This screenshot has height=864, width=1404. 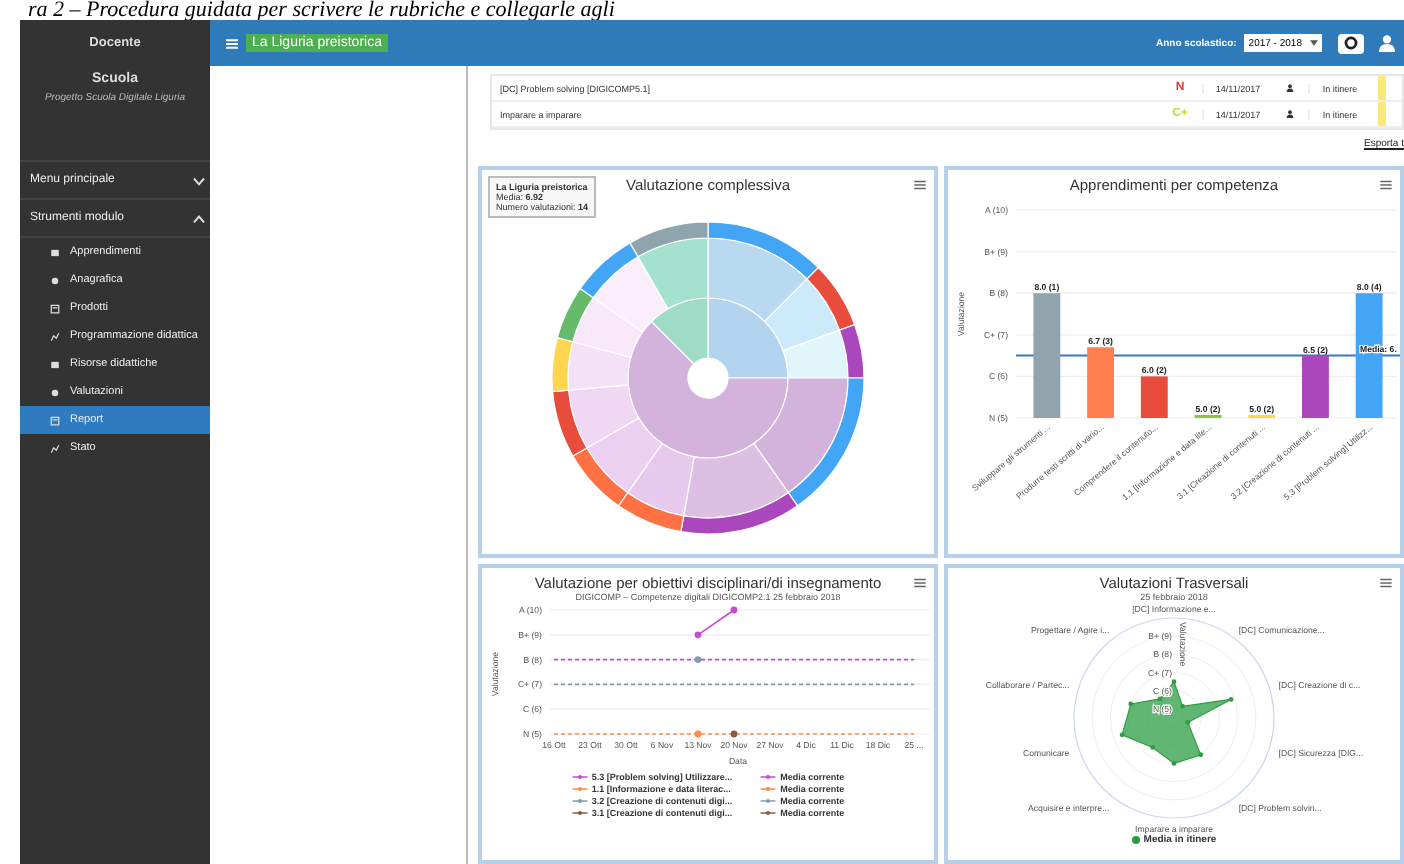 I want to click on figure-caption: ra 2 – Procedura guidata per scrivere le rubriche e collegarle agli, so click(x=321, y=10).